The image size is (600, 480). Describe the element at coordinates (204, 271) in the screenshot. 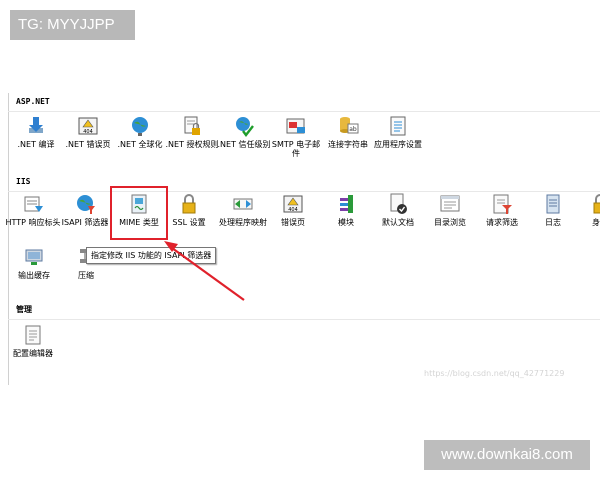

I see `annotation-arrow` at that location.